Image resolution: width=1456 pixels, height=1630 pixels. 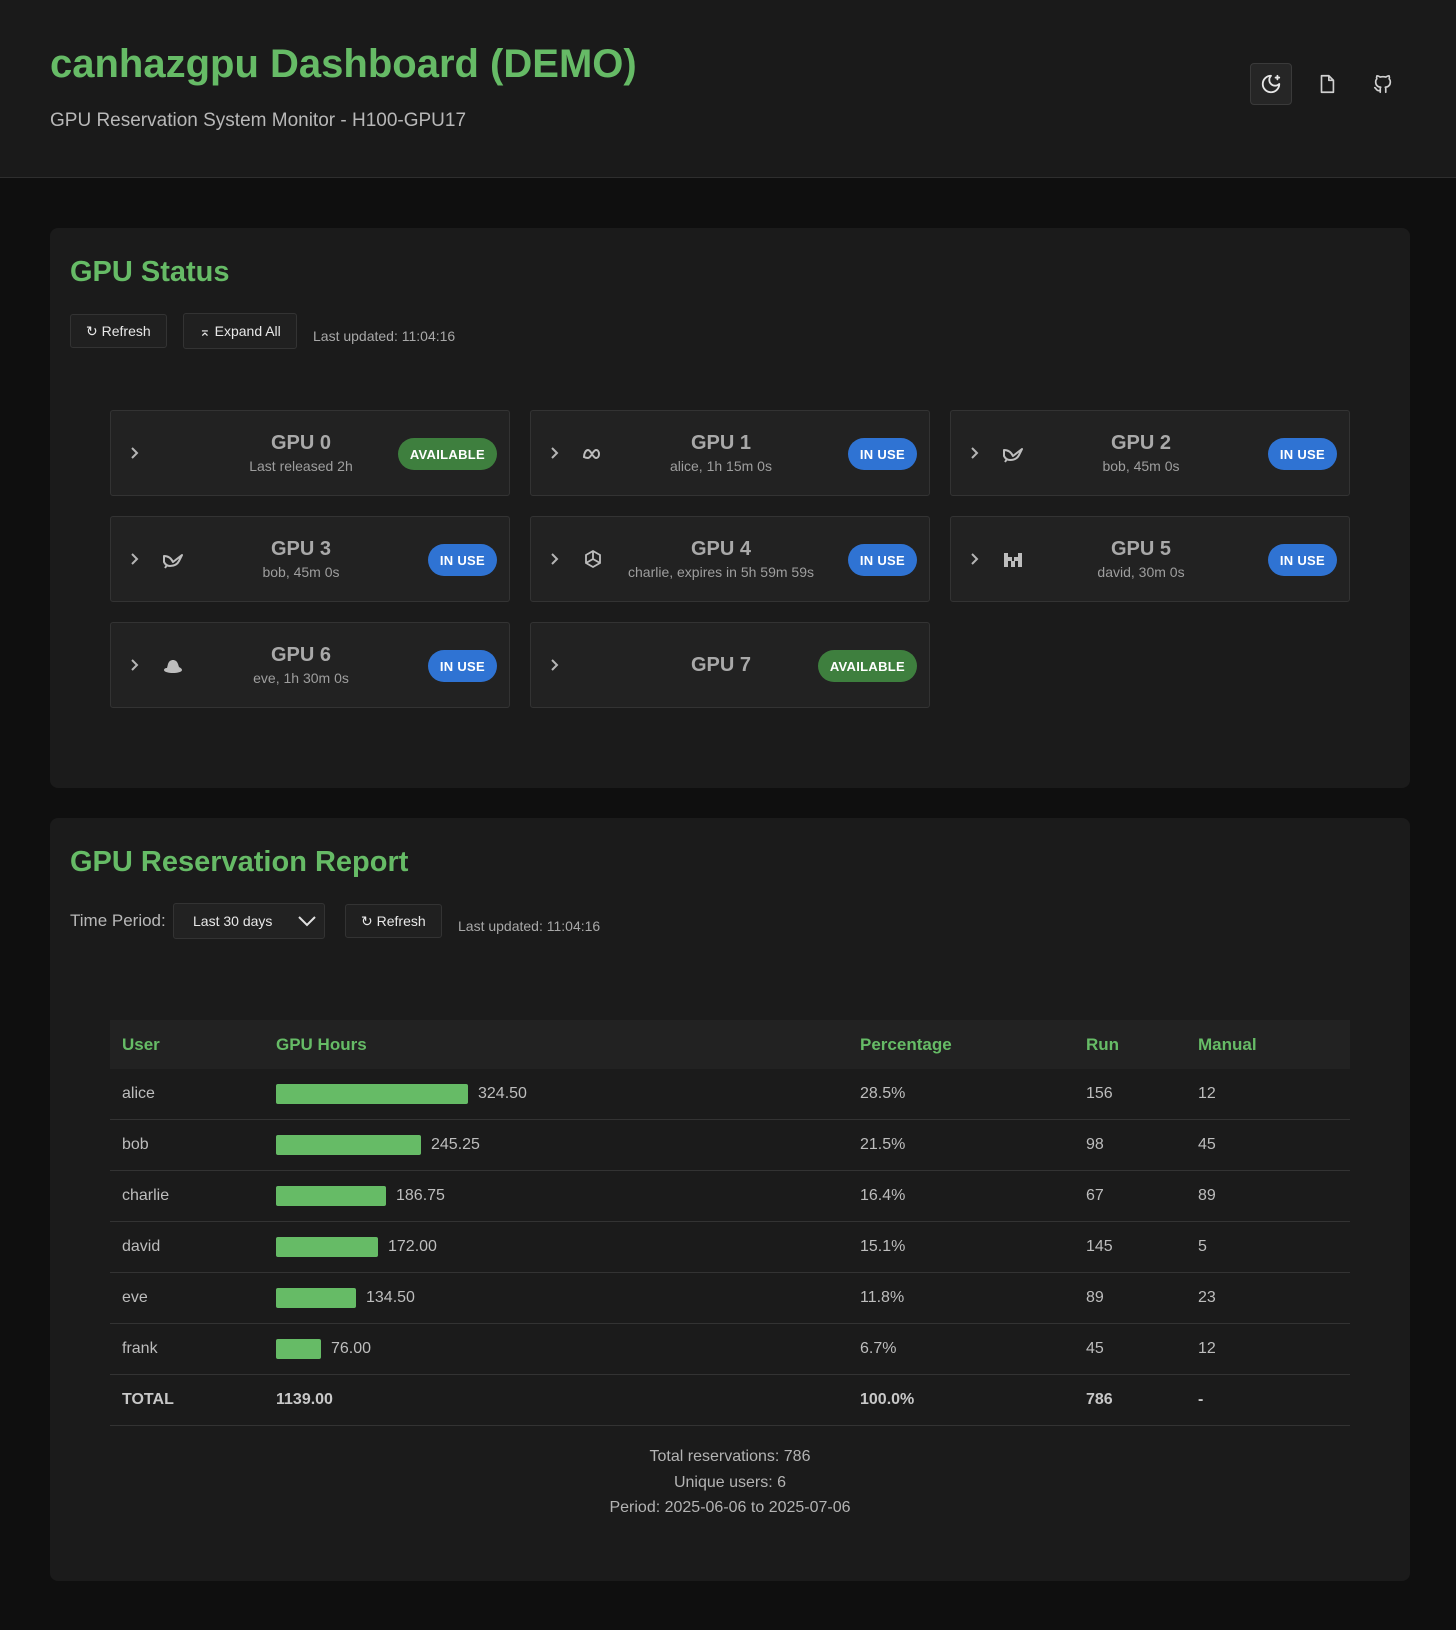 I want to click on gpu-info: Last released 2h, so click(x=301, y=465).